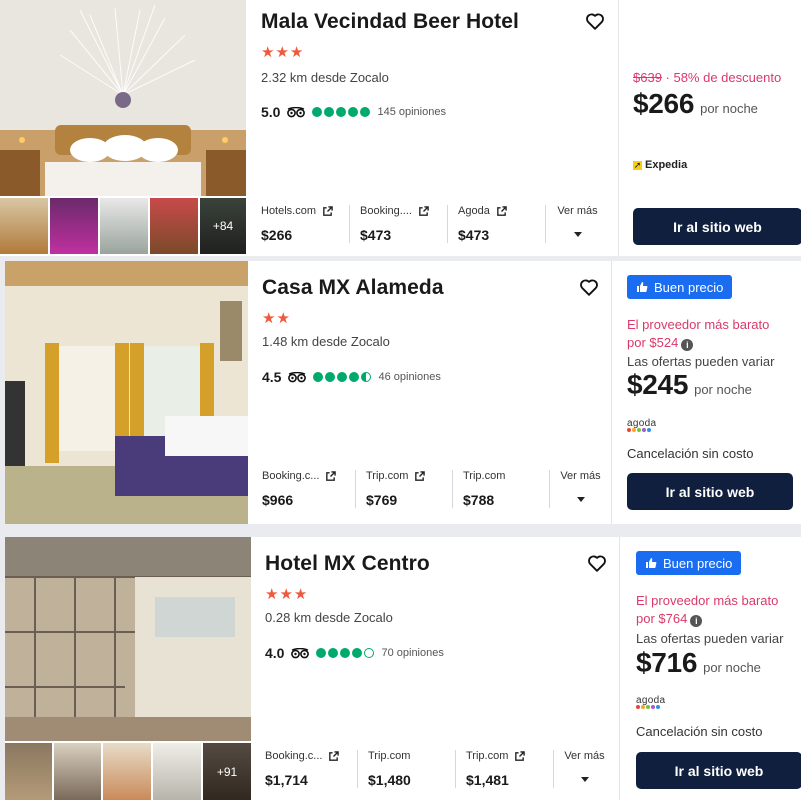 This screenshot has height=800, width=801. I want to click on free-cancellation: Cancelación sin costo, so click(699, 731).